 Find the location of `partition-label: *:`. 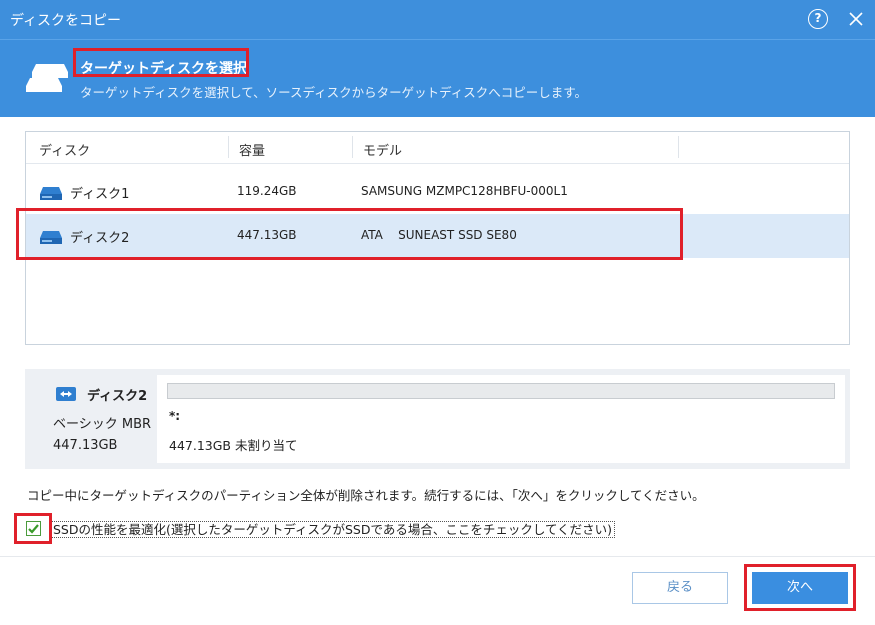

partition-label: *: is located at coordinates (175, 416).